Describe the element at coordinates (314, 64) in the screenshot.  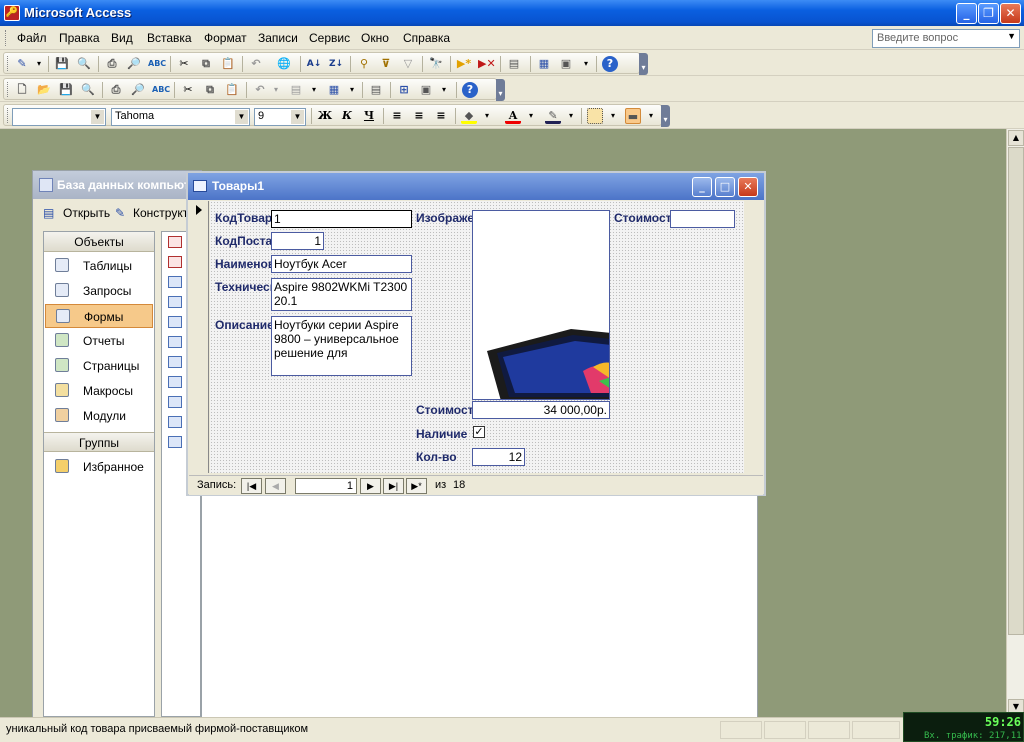
I see `sort-ascending-icon: A↓` at that location.